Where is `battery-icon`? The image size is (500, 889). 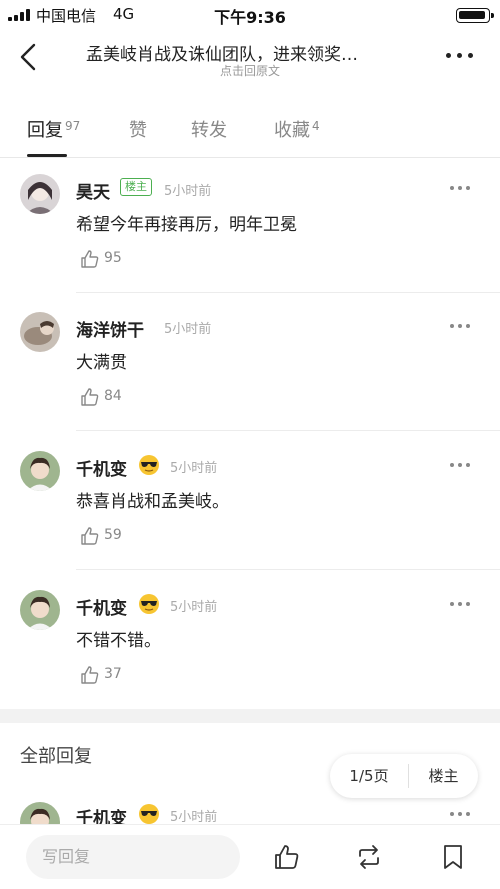 battery-icon is located at coordinates (475, 15).